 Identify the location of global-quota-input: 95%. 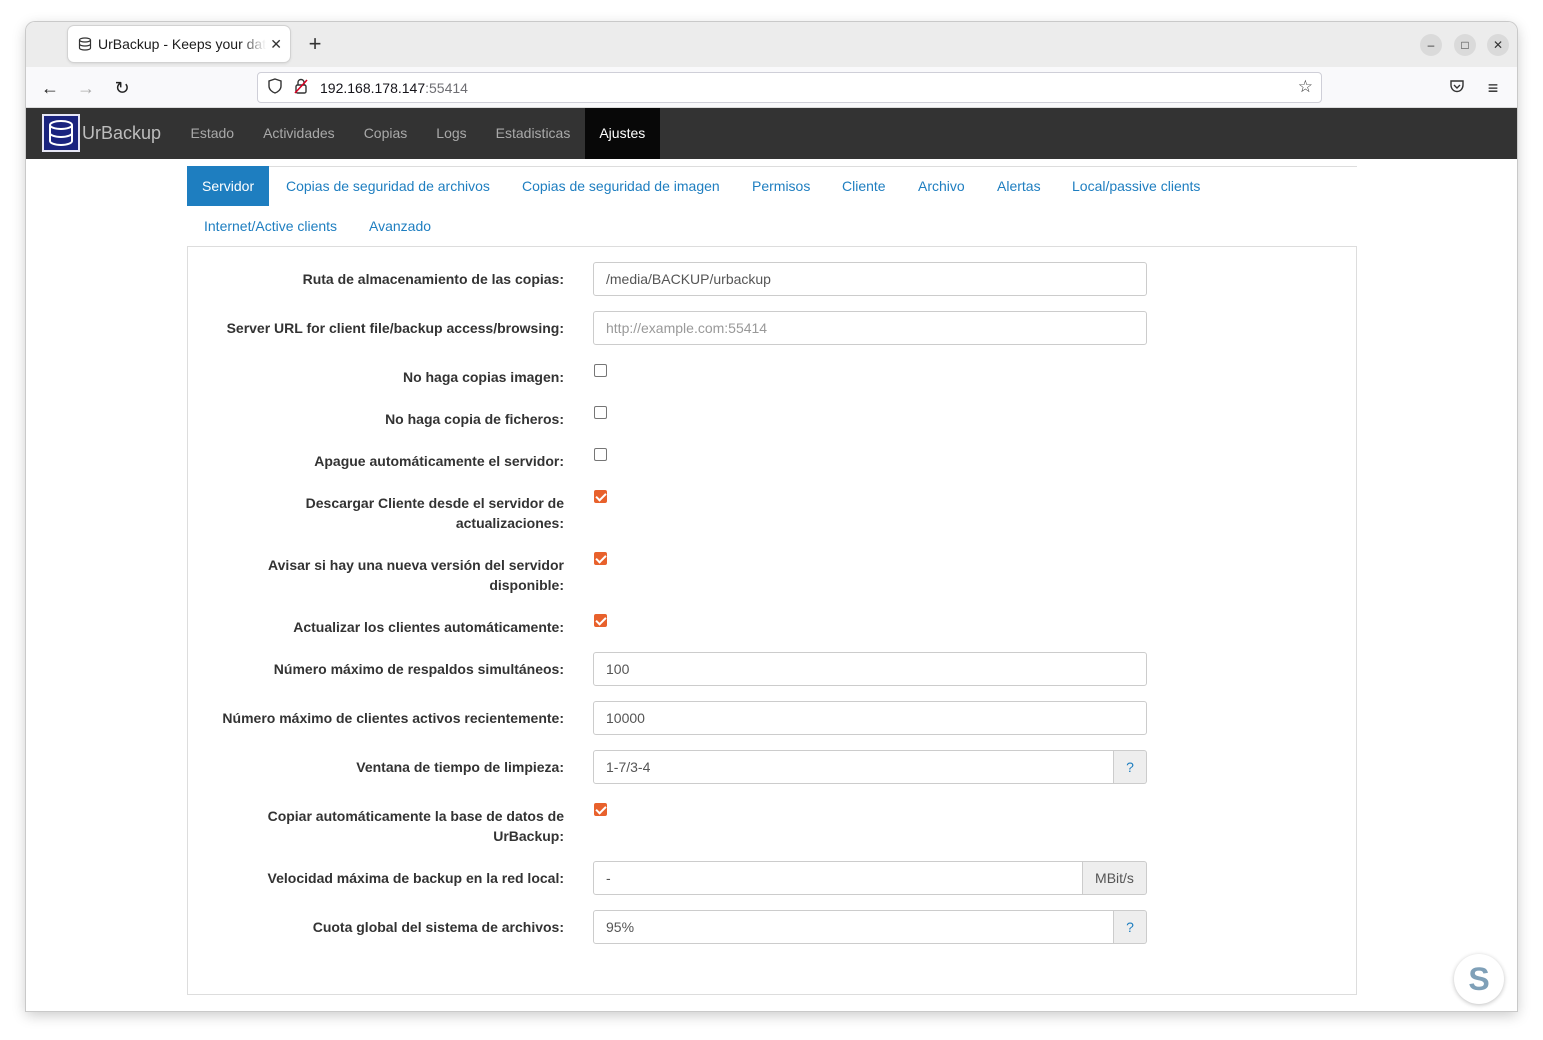
(853, 927).